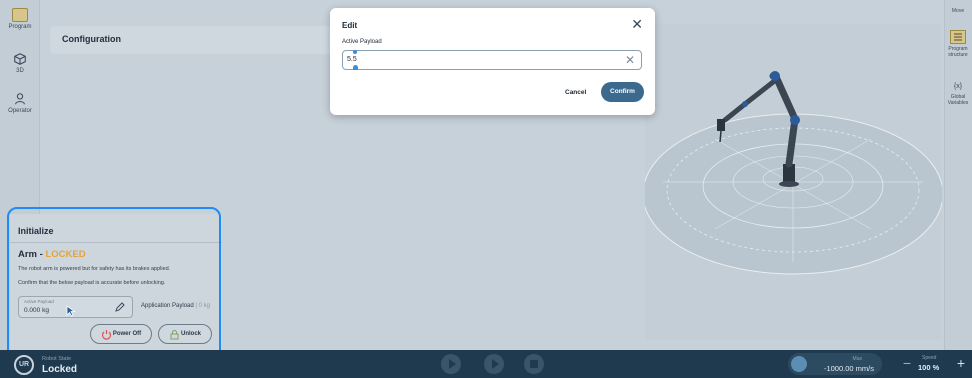 This screenshot has height=378, width=972. Describe the element at coordinates (36, 310) in the screenshot. I see `payload-field-value: 0.000 kg` at that location.